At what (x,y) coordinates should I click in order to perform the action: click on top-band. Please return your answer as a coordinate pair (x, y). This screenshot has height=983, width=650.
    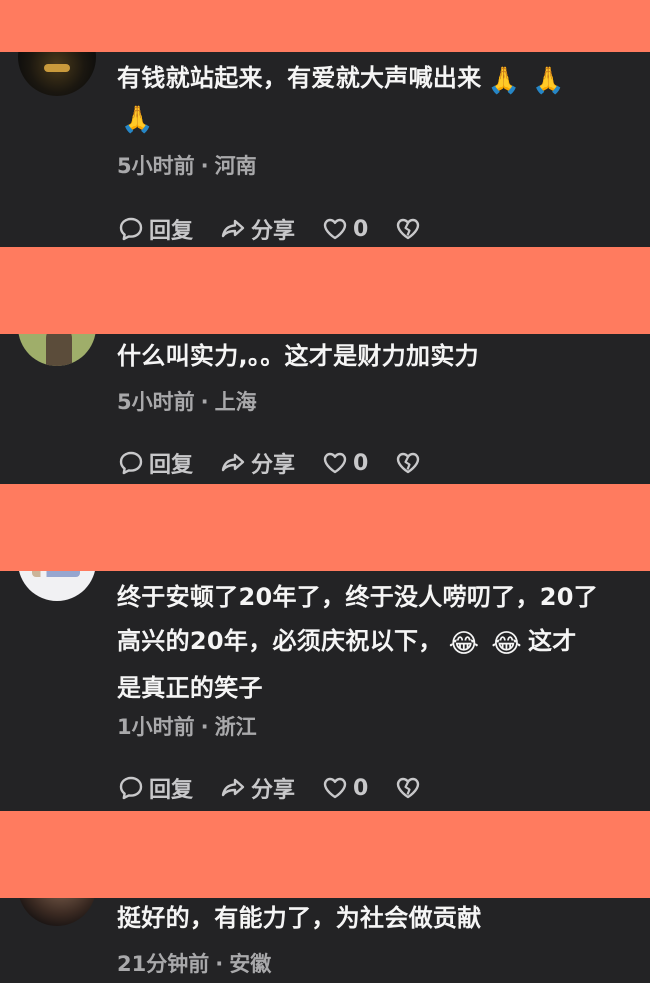
    Looking at the image, I should click on (325, 26).